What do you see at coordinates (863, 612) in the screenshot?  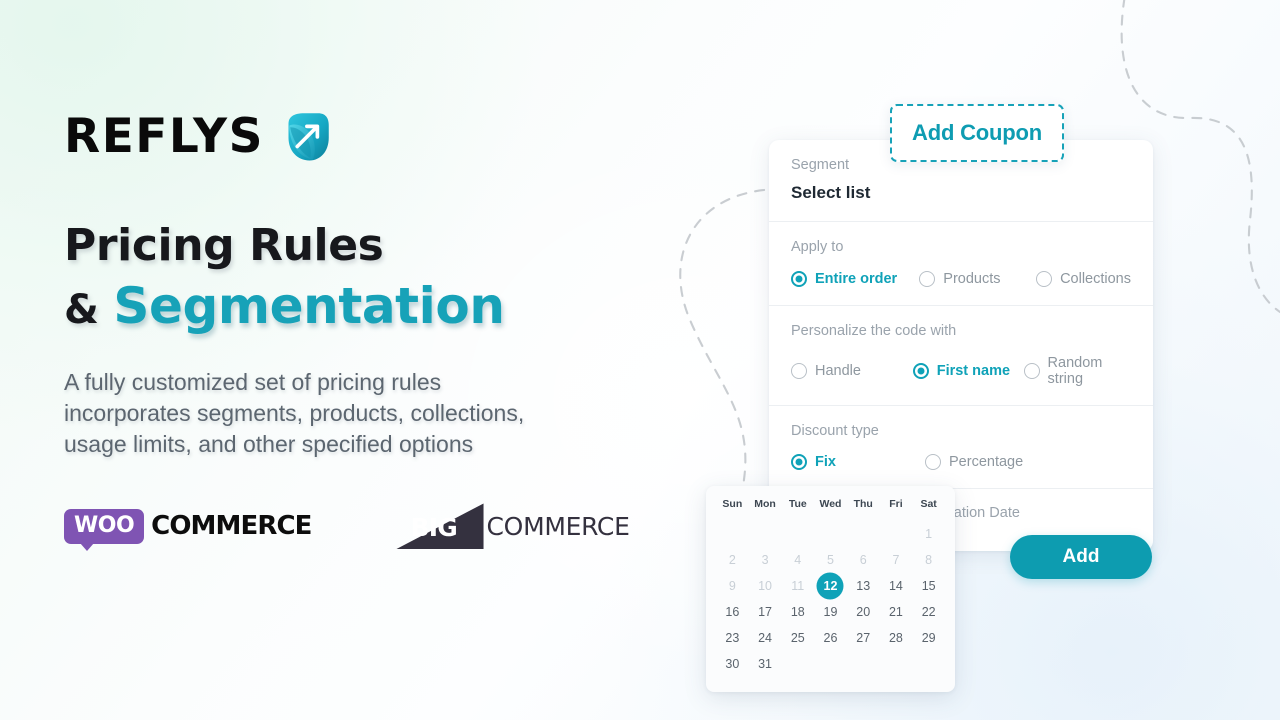 I see `calendar-day: 20` at bounding box center [863, 612].